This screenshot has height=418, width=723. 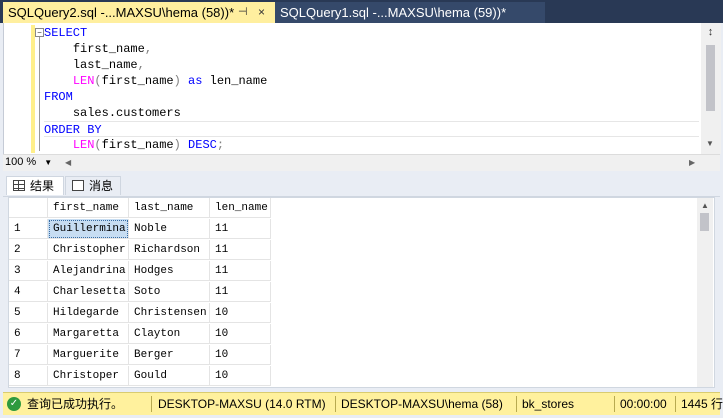 What do you see at coordinates (643, 404) in the screenshot?
I see `status-elapsed: 00:00:00` at bounding box center [643, 404].